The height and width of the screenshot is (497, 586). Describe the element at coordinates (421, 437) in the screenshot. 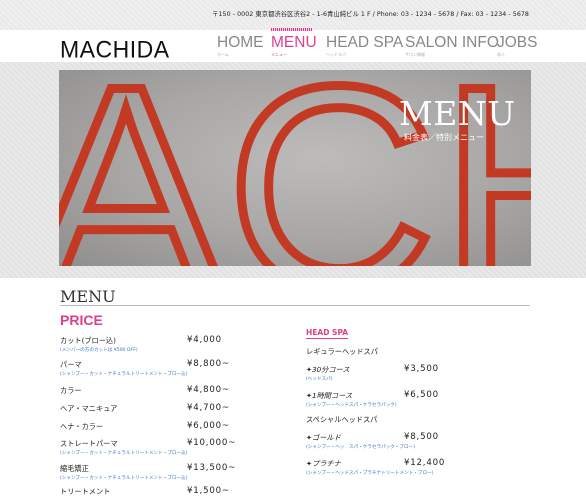

I see `head-spa-item-price: ¥8,500` at that location.